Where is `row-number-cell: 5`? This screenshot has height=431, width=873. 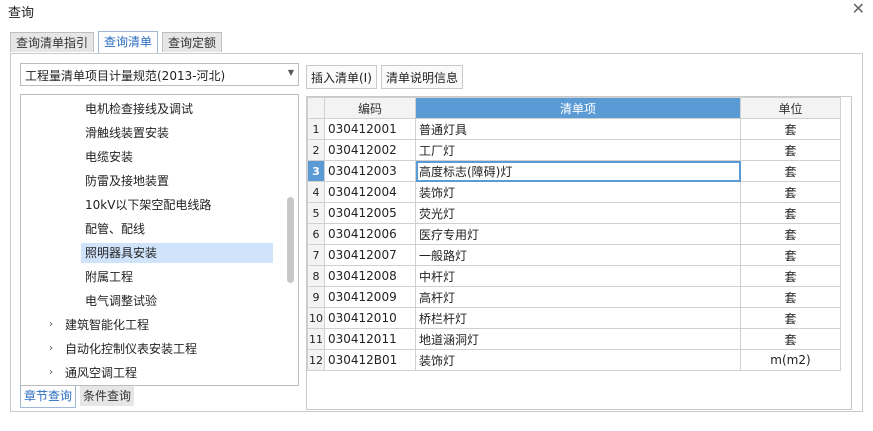 row-number-cell: 5 is located at coordinates (316, 213).